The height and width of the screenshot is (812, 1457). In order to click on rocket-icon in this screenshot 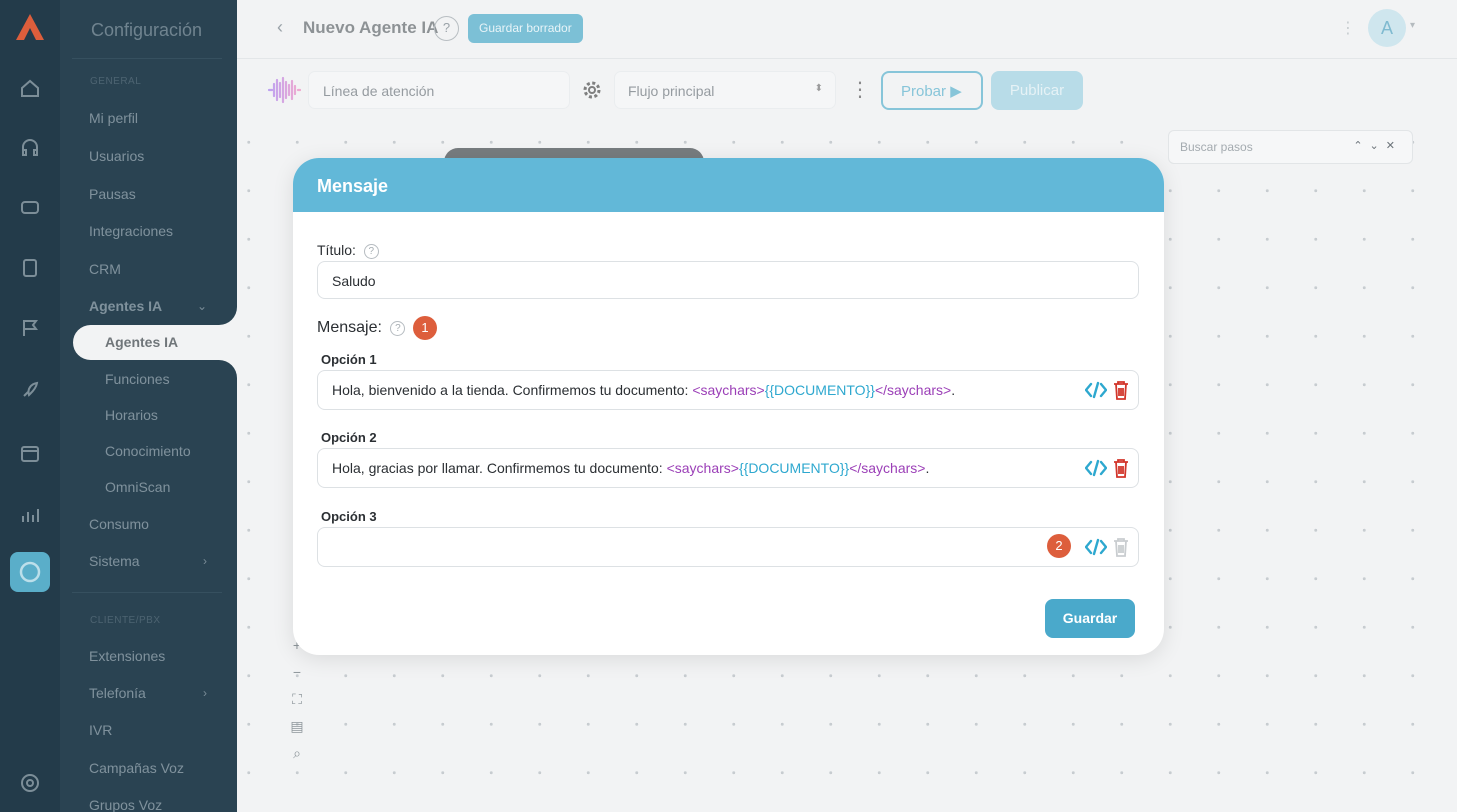, I will do `click(30, 390)`.